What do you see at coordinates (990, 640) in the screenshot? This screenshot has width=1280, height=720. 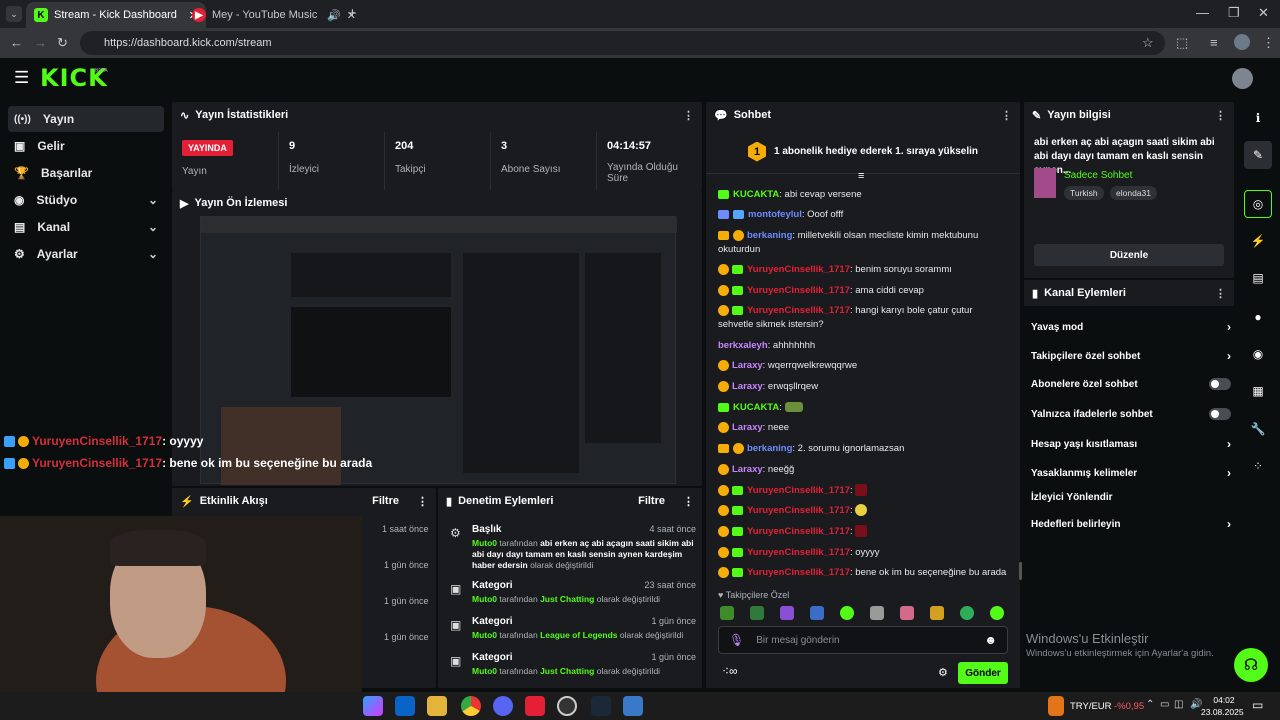 I see `emoji-picker-icon: ☻` at bounding box center [990, 640].